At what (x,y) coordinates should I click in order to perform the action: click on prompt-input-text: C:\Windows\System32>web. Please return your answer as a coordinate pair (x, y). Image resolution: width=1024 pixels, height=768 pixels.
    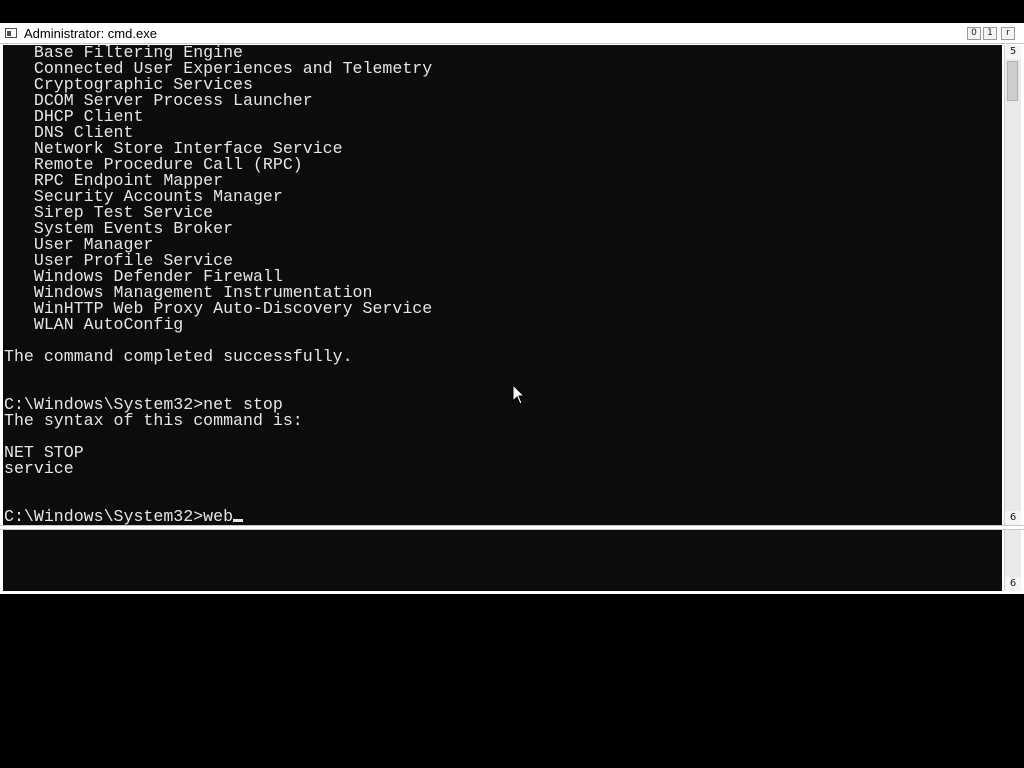
    Looking at the image, I should click on (118, 516).